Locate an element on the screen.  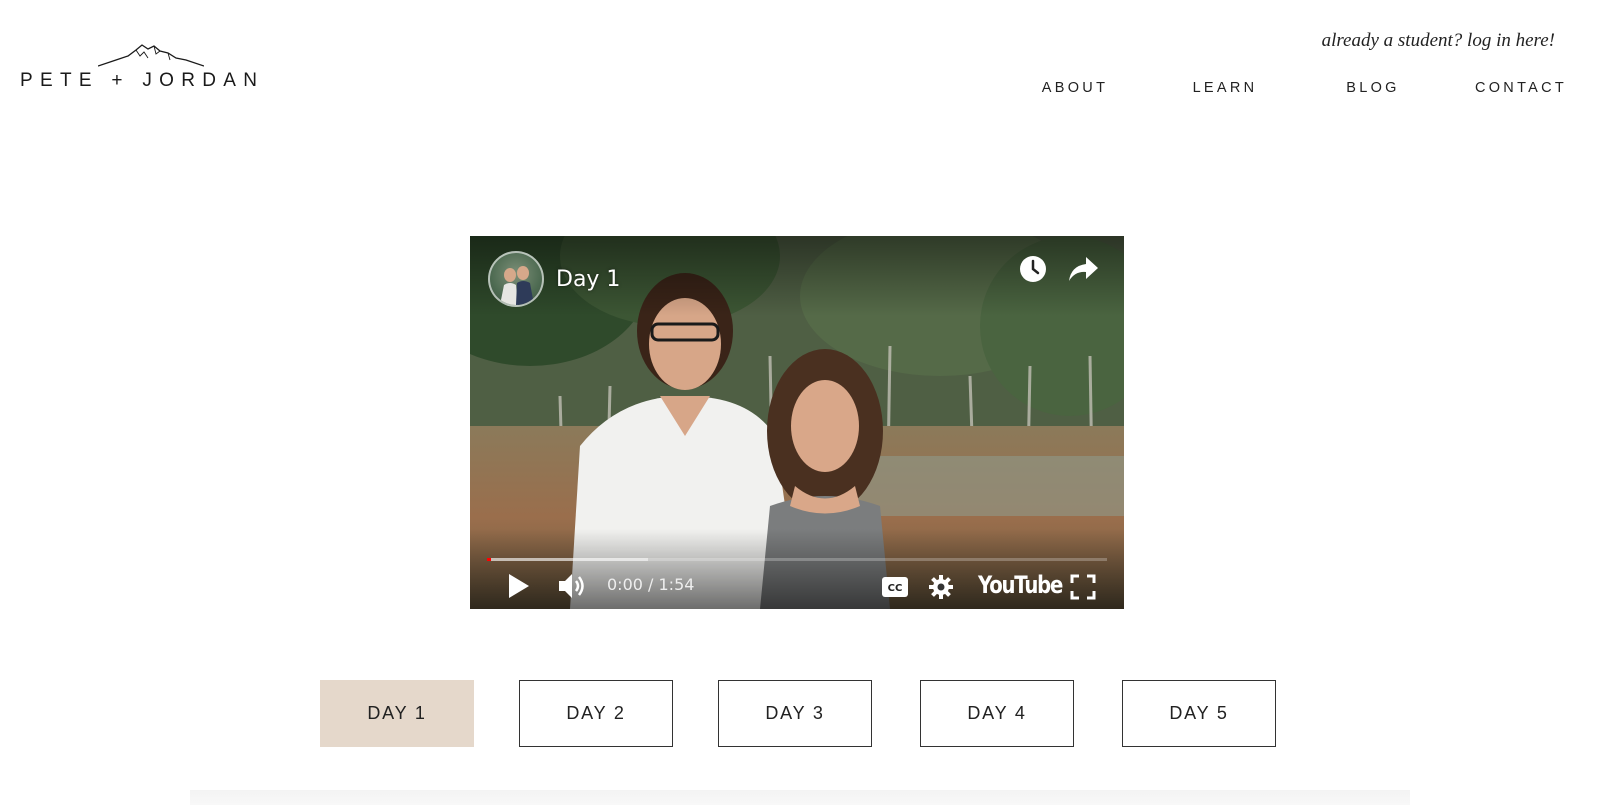
channel-avatar is located at coordinates (516, 279).